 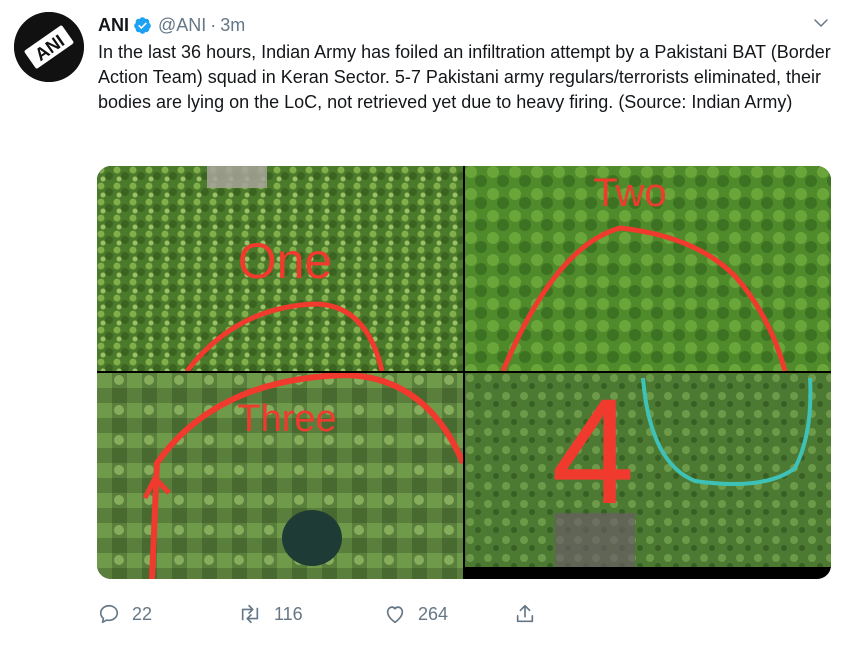 What do you see at coordinates (395, 615) in the screenshot?
I see `like-icon` at bounding box center [395, 615].